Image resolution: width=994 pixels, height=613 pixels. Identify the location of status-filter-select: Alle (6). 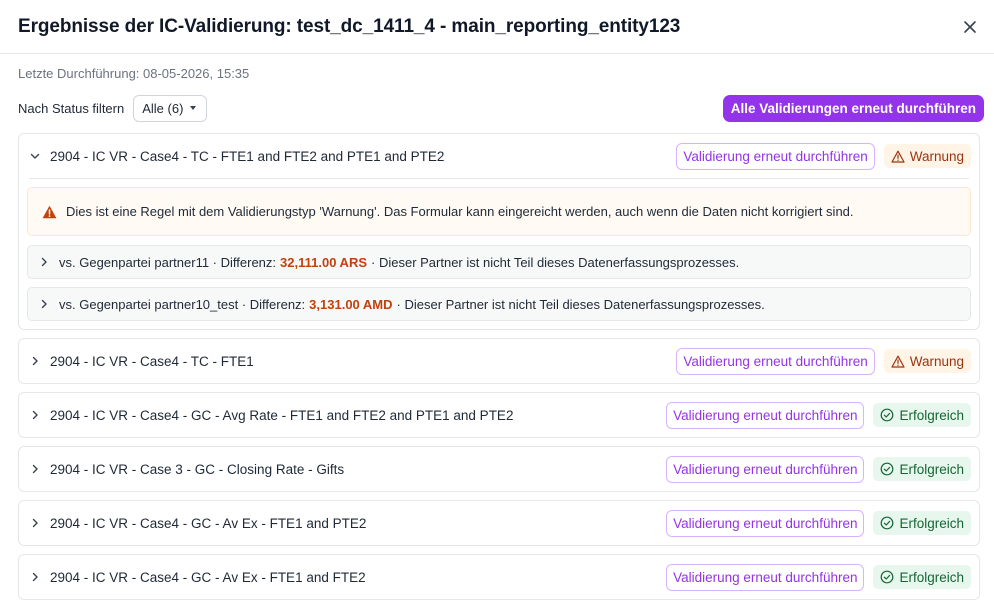
(170, 108).